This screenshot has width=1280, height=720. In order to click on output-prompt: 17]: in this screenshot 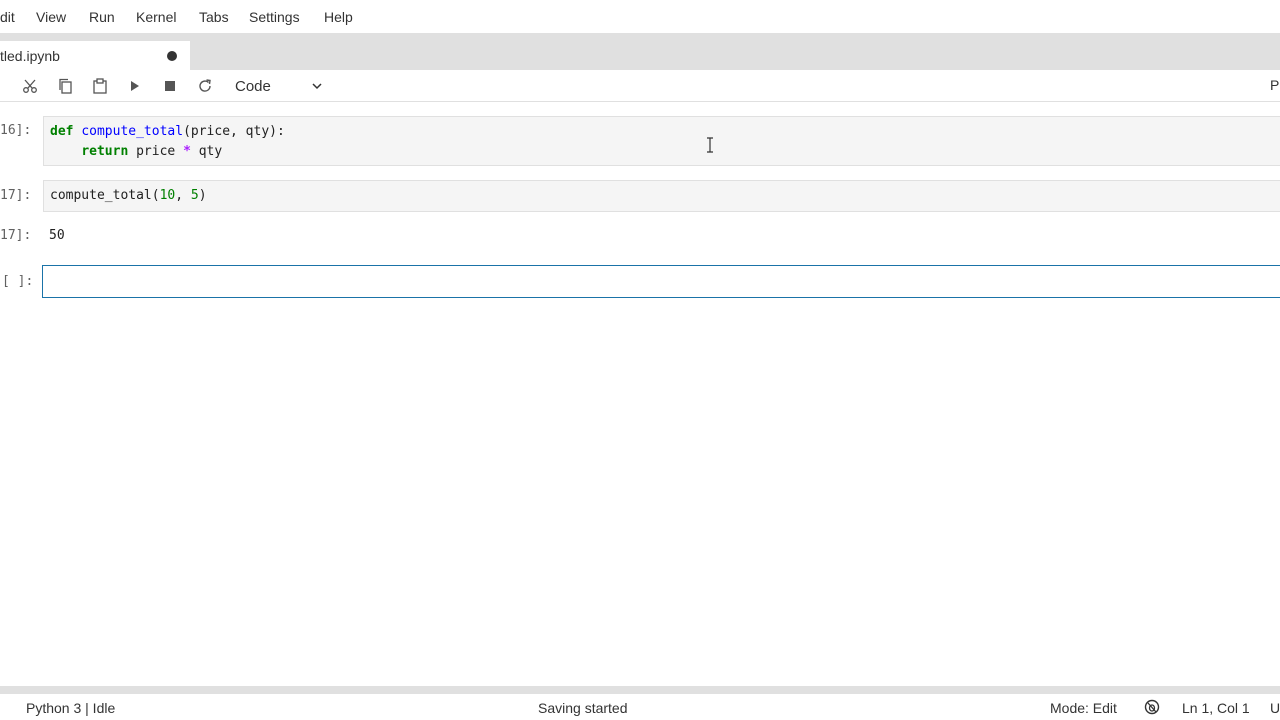, I will do `click(16, 235)`.